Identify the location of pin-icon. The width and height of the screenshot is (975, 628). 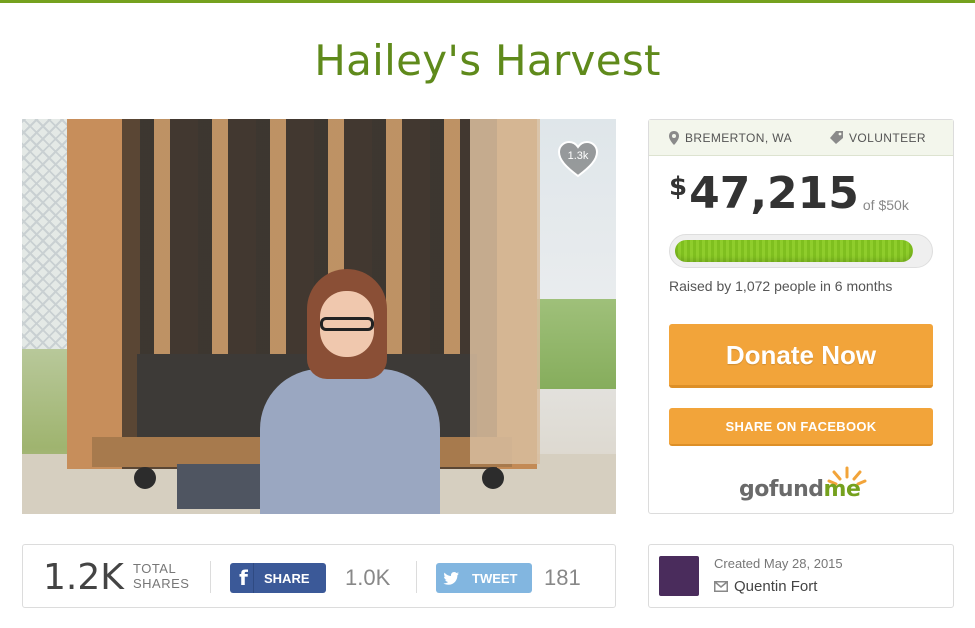
(674, 137).